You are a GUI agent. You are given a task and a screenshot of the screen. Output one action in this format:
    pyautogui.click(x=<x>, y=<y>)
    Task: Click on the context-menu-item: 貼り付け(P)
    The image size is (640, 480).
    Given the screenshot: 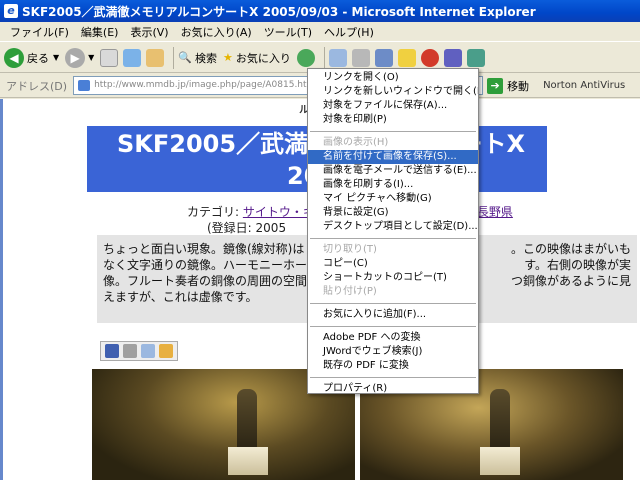 What is the action you would take?
    pyautogui.click(x=350, y=291)
    